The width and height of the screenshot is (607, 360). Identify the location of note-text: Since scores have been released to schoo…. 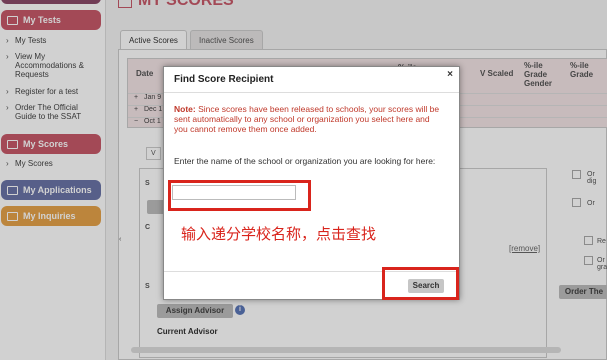
(307, 119).